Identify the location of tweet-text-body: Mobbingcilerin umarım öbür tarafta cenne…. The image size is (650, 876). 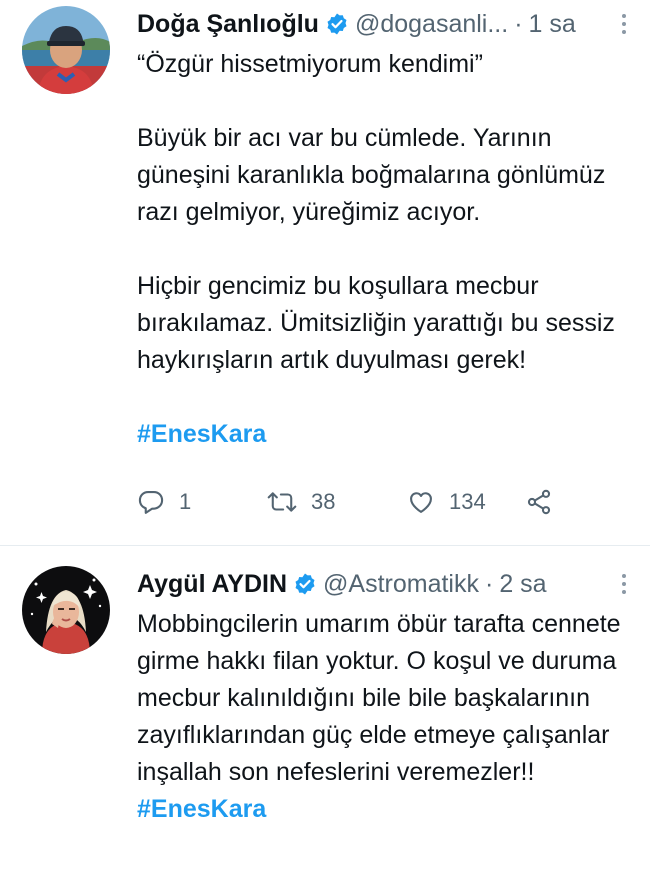
(379, 698).